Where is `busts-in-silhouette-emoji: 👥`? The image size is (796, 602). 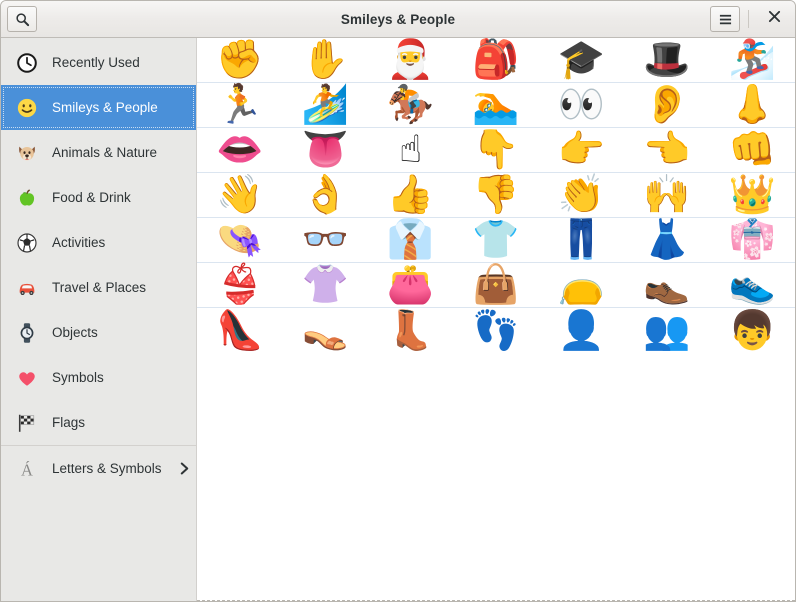 busts-in-silhouette-emoji: 👥 is located at coordinates (667, 329).